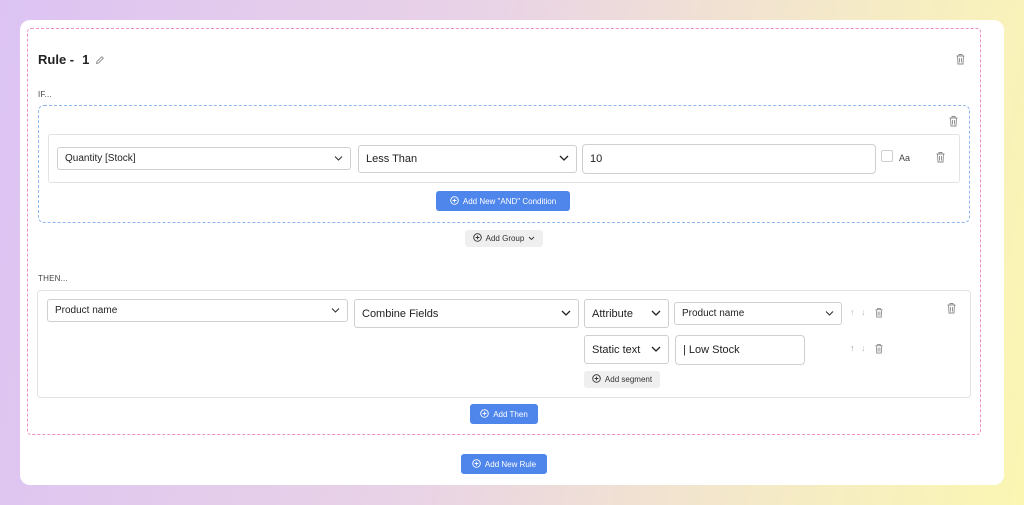  Describe the element at coordinates (628, 379) in the screenshot. I see `add-segment-label: Add segment` at that location.